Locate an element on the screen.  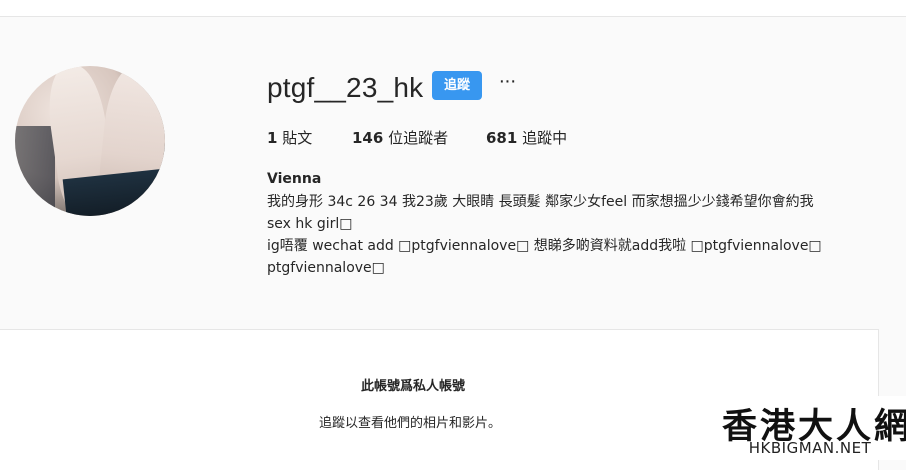
followers-count: 146 is located at coordinates (368, 138).